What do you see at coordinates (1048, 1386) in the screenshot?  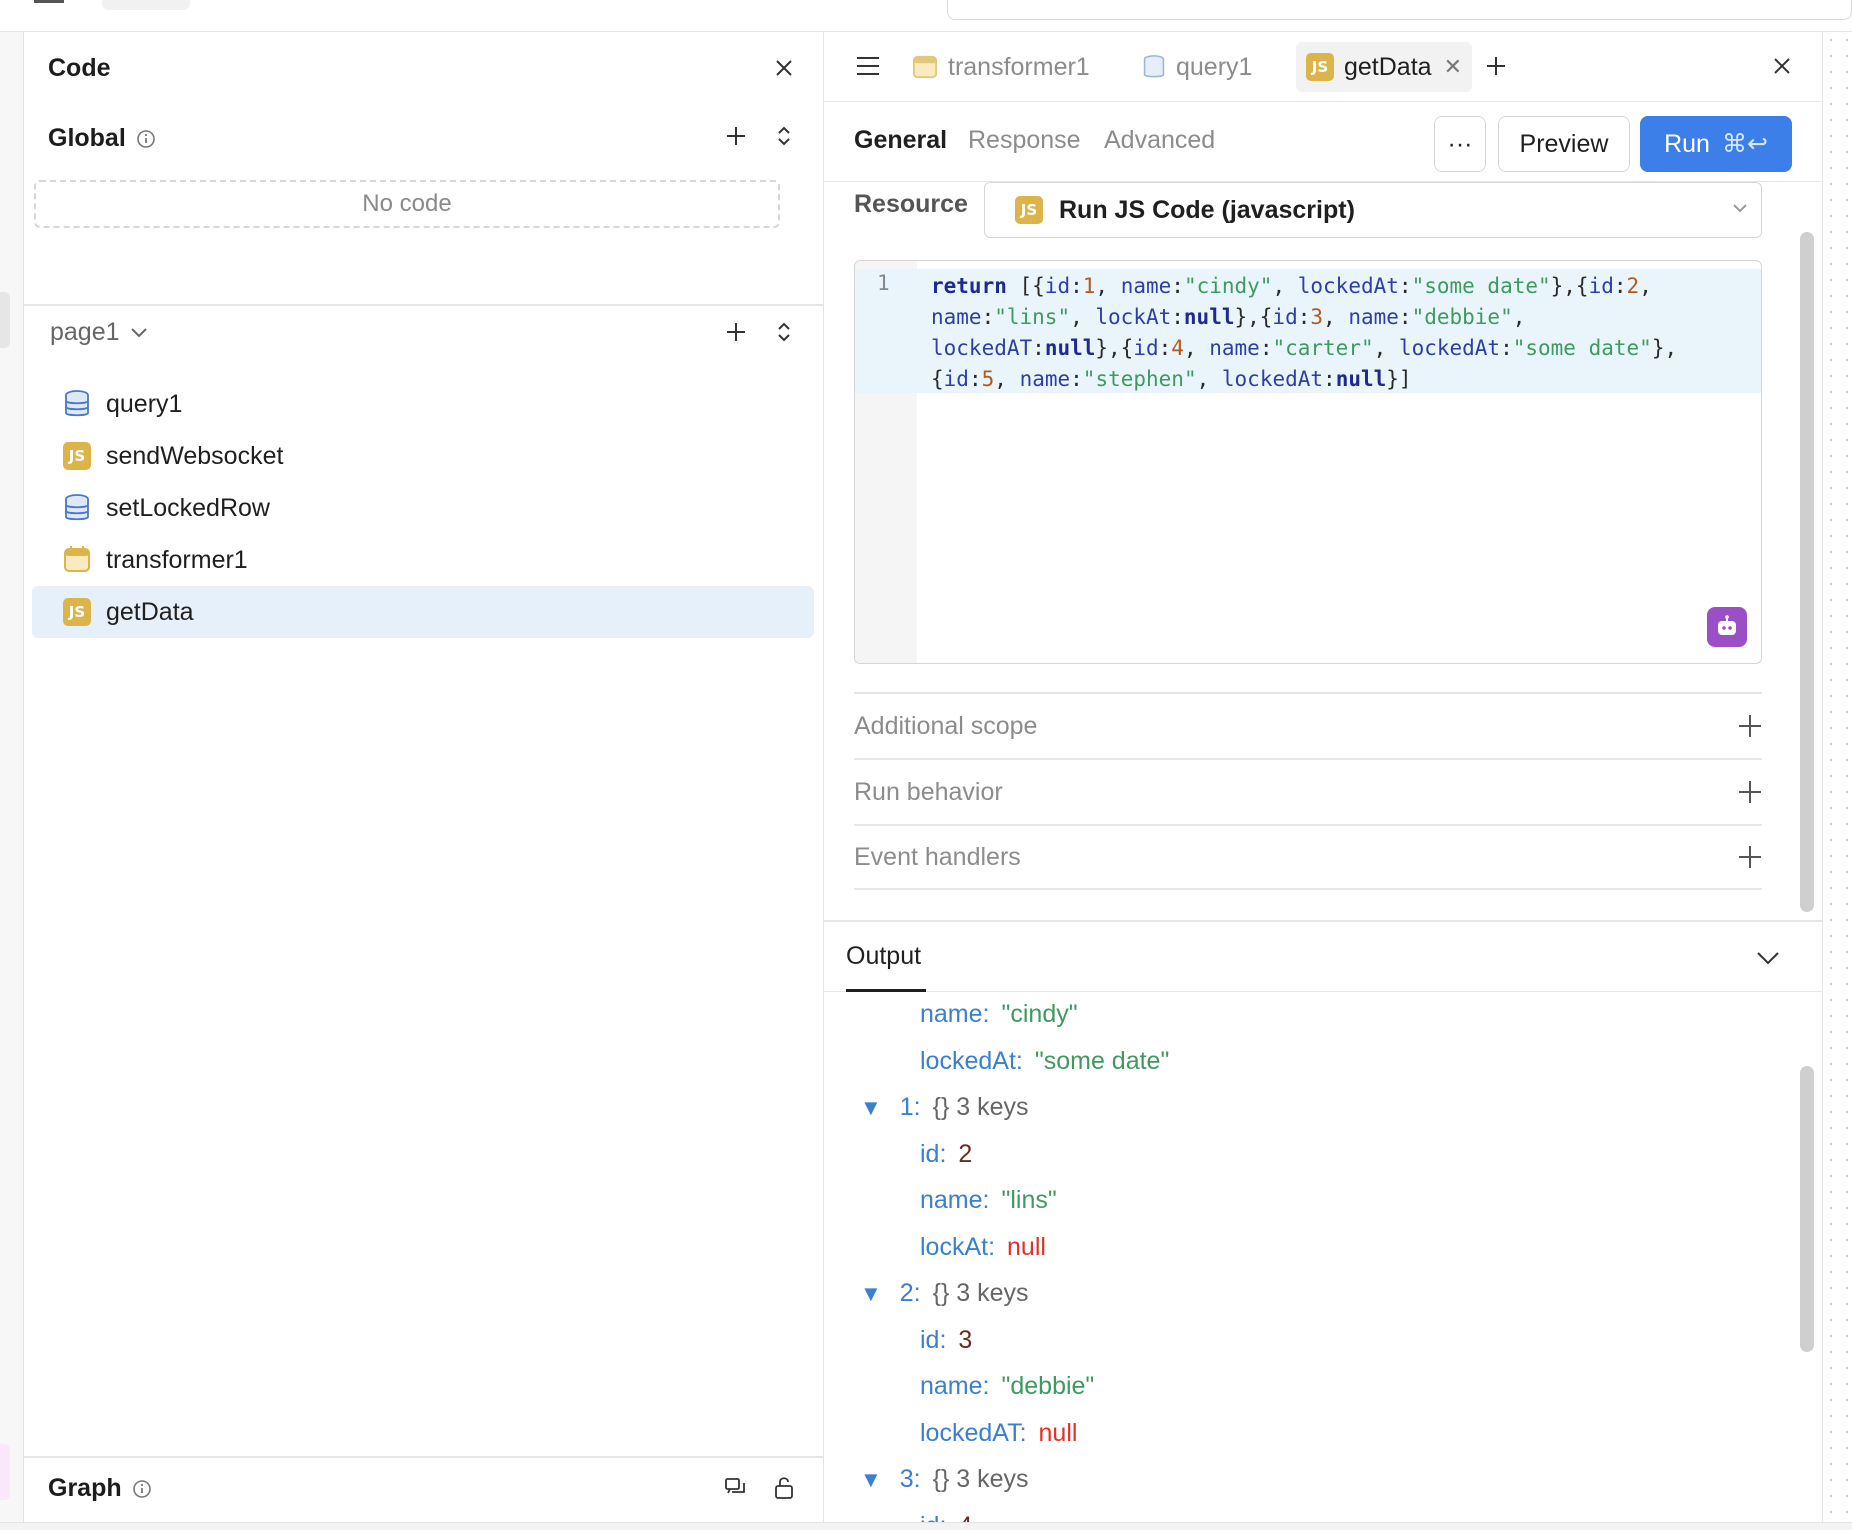 I see `output-value: "debbie"` at bounding box center [1048, 1386].